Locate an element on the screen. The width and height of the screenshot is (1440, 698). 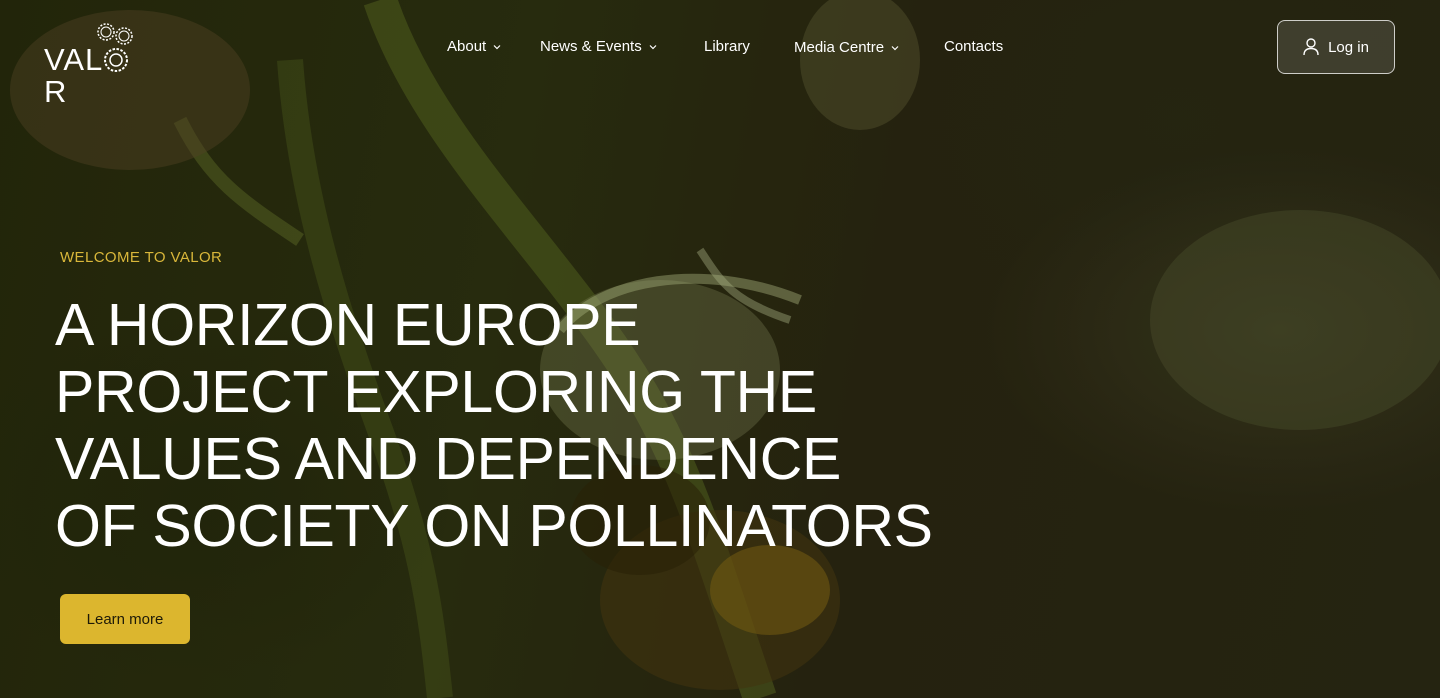
nav-item-label: News & Events is located at coordinates (591, 46).